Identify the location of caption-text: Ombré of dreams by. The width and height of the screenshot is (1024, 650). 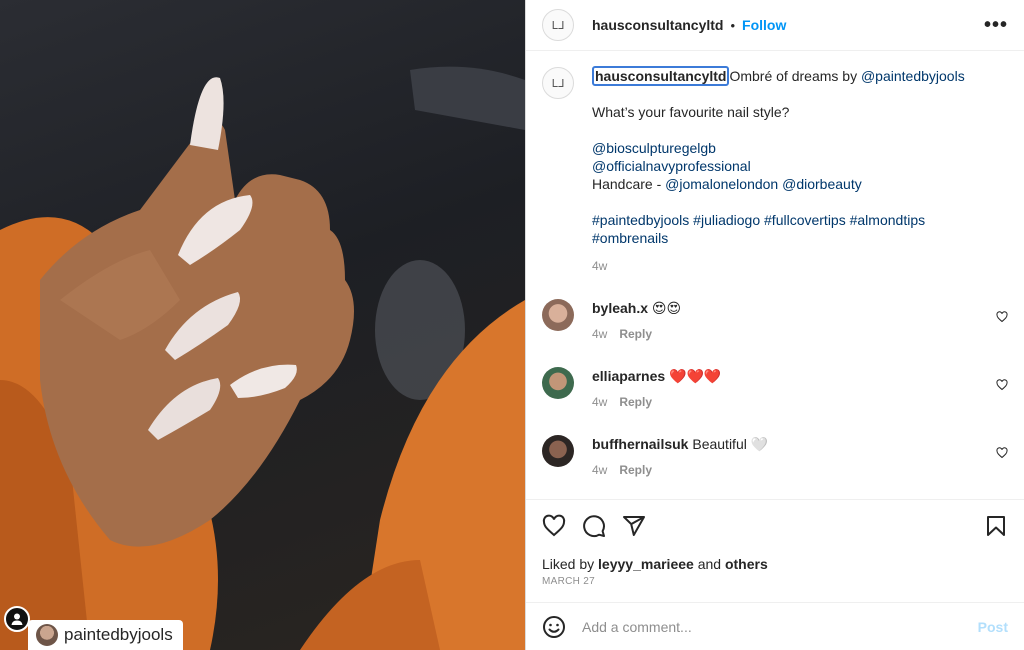
(795, 76).